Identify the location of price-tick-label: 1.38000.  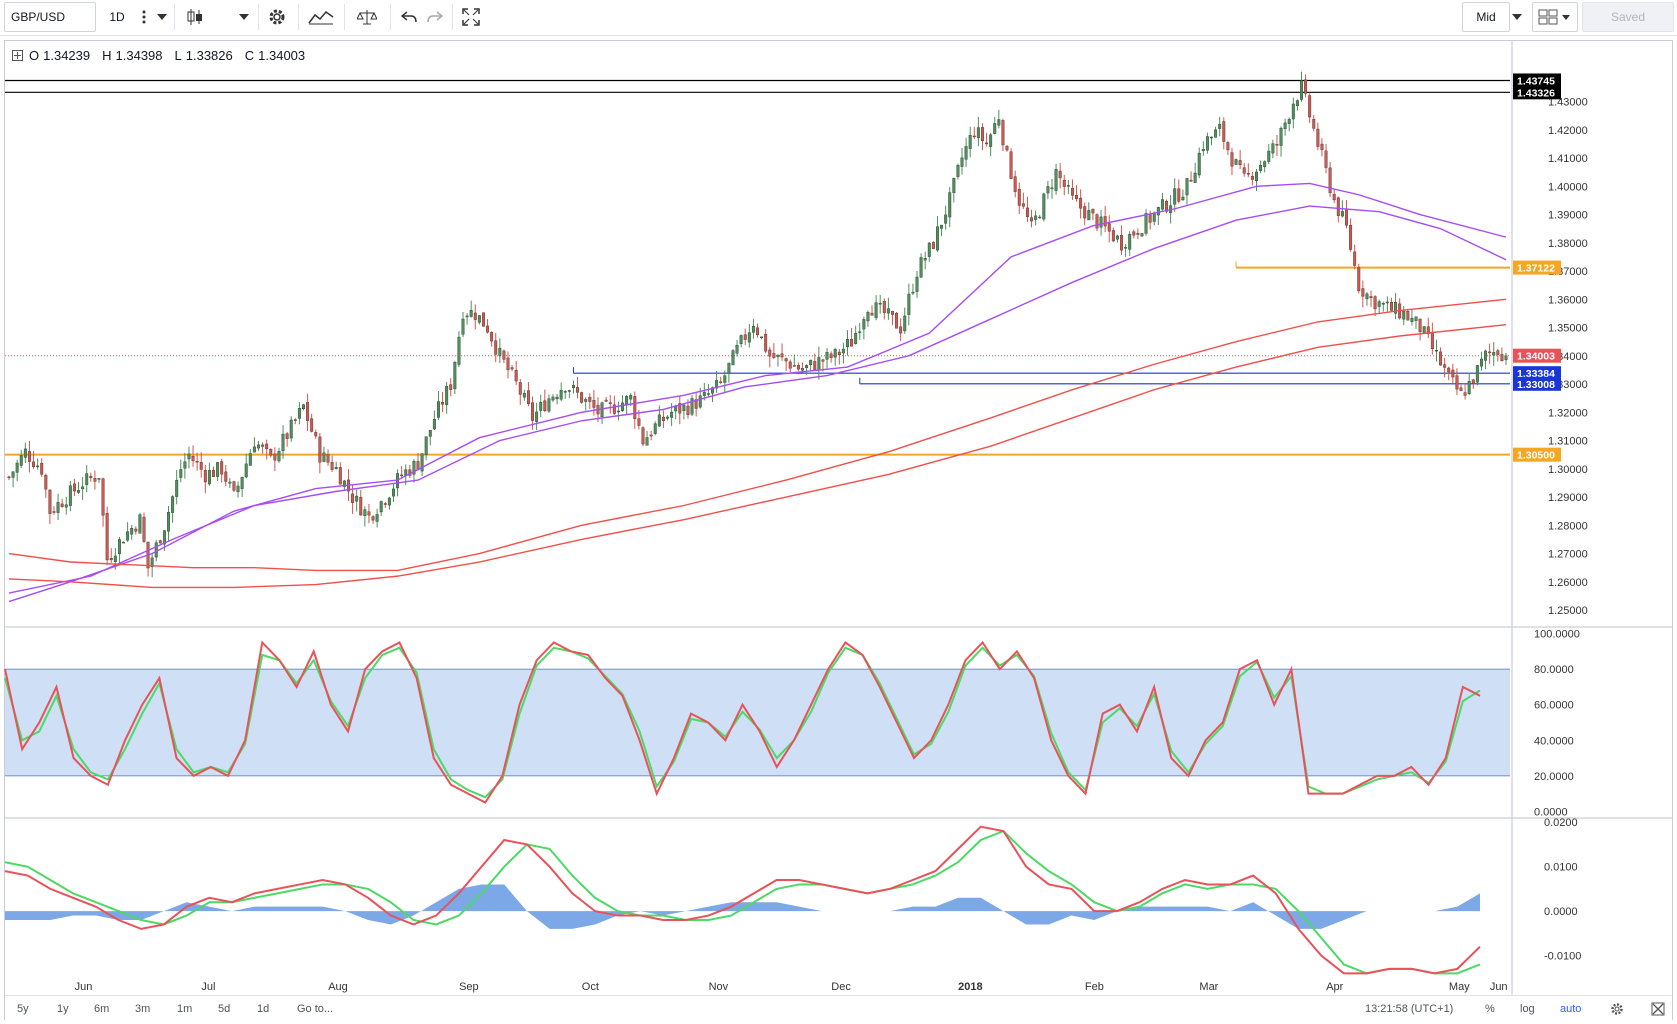
(1568, 244).